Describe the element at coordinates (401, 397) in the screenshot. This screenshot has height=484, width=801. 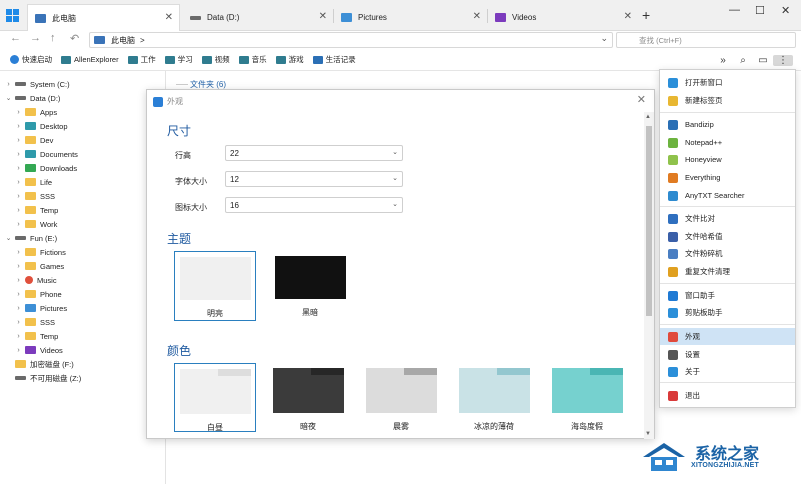
I see `color-option: 晨雾` at that location.